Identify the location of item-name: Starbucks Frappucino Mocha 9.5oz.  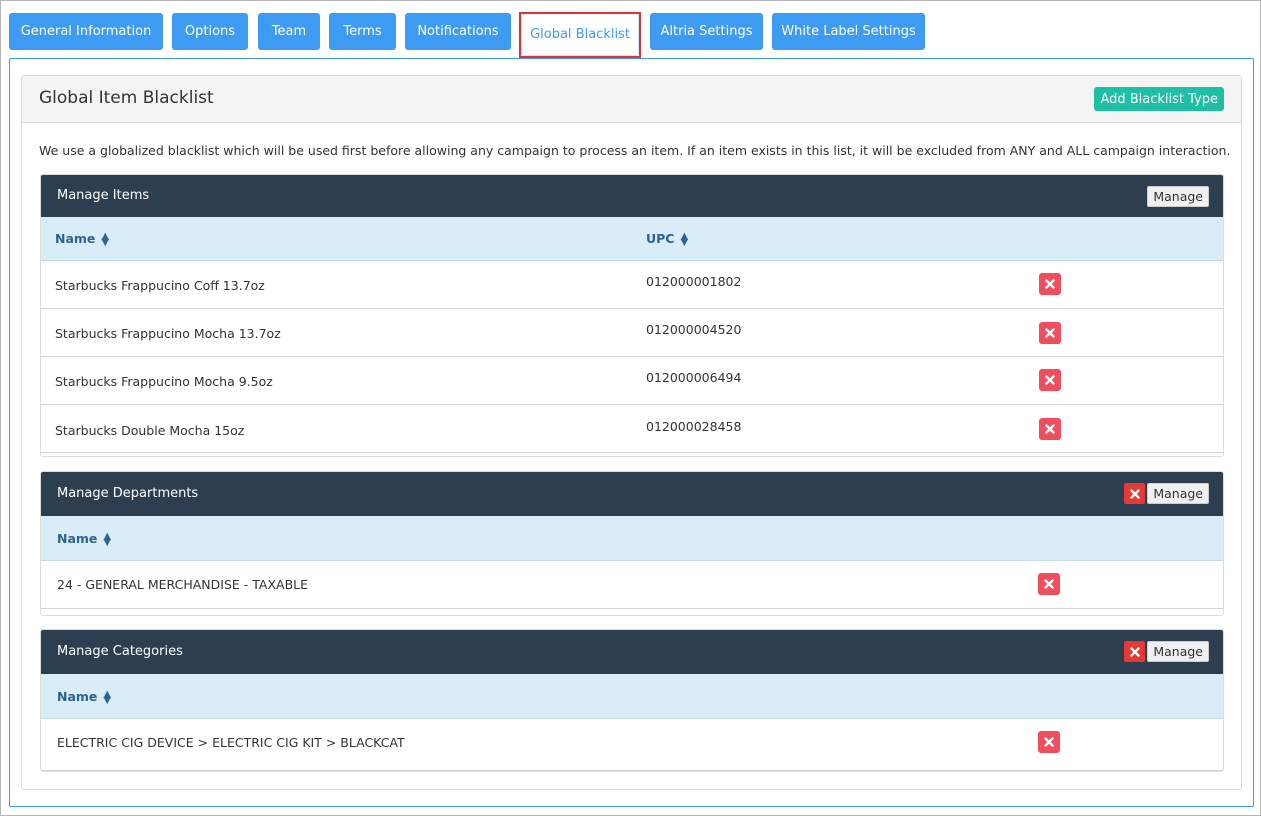
(164, 381).